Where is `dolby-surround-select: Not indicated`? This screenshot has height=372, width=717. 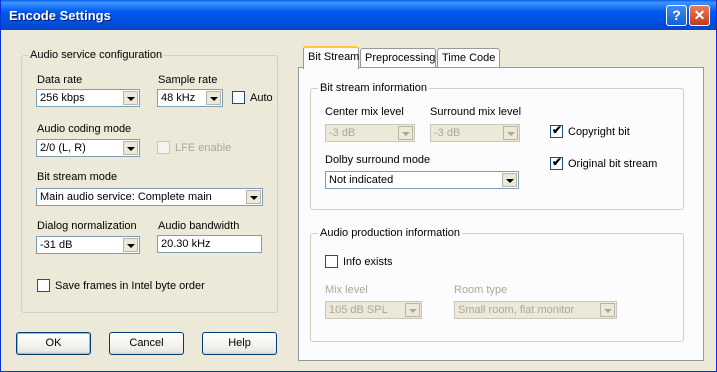
dolby-surround-select: Not indicated is located at coordinates (422, 180).